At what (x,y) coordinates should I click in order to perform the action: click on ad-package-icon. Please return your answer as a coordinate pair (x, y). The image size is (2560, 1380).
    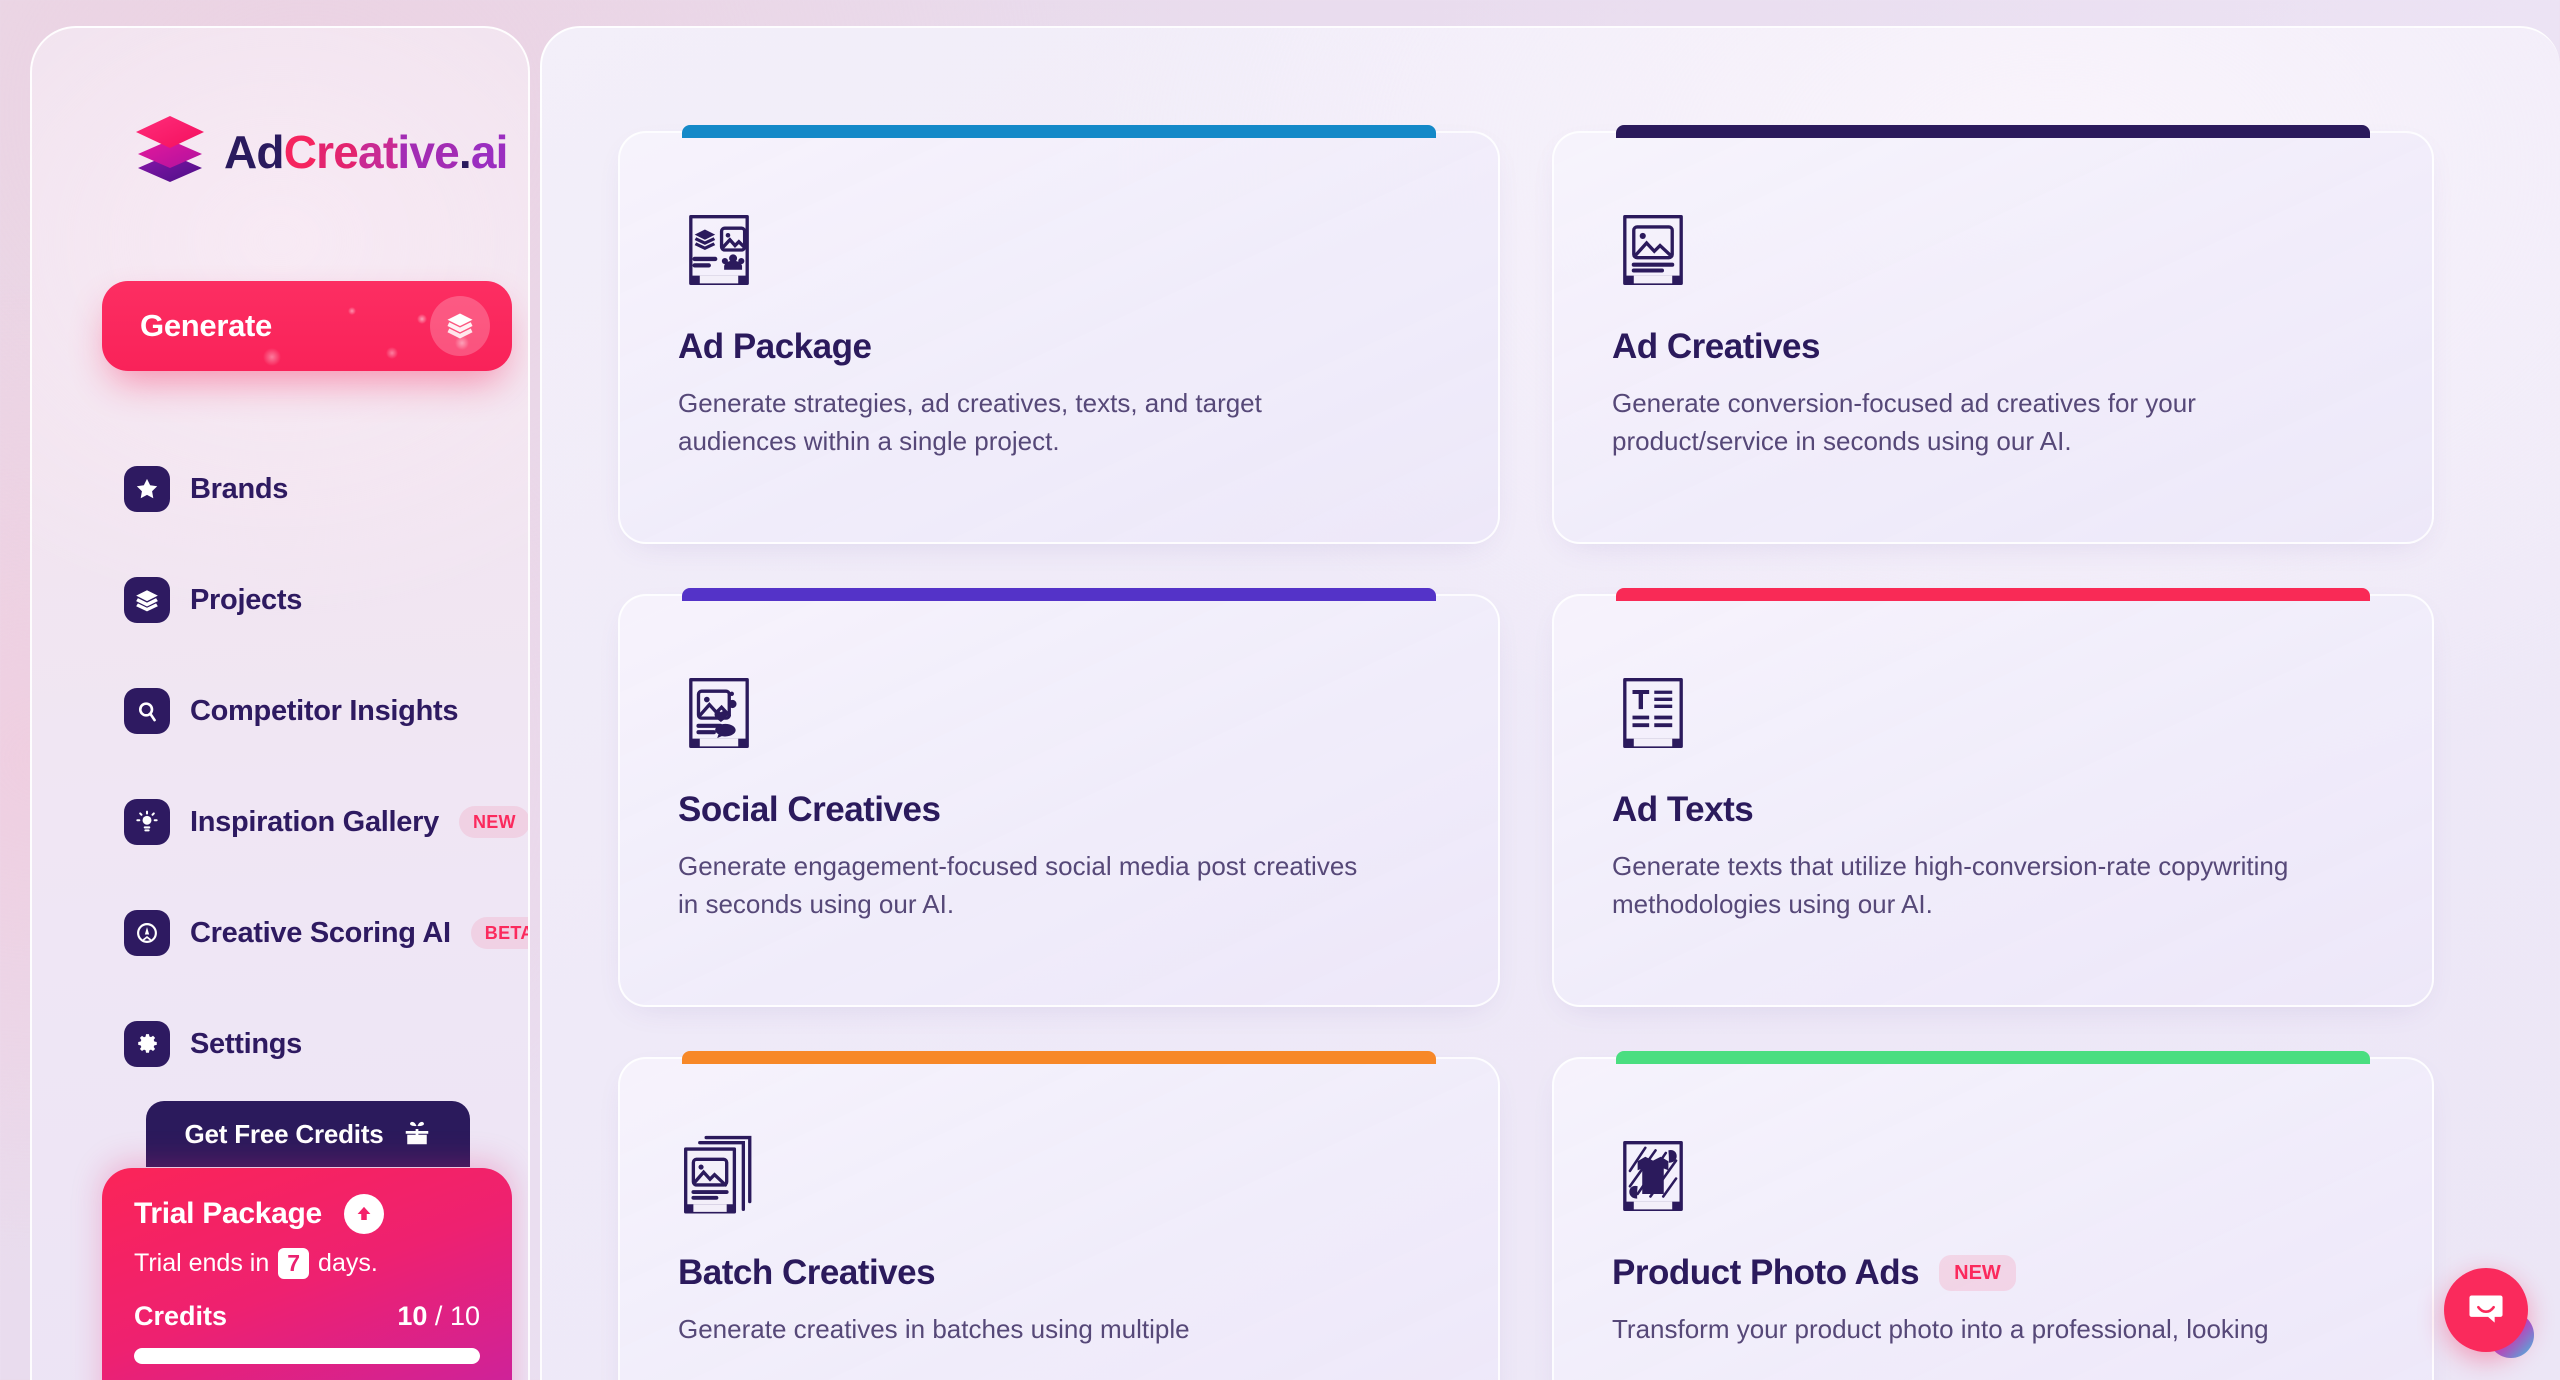
    Looking at the image, I should click on (1059, 250).